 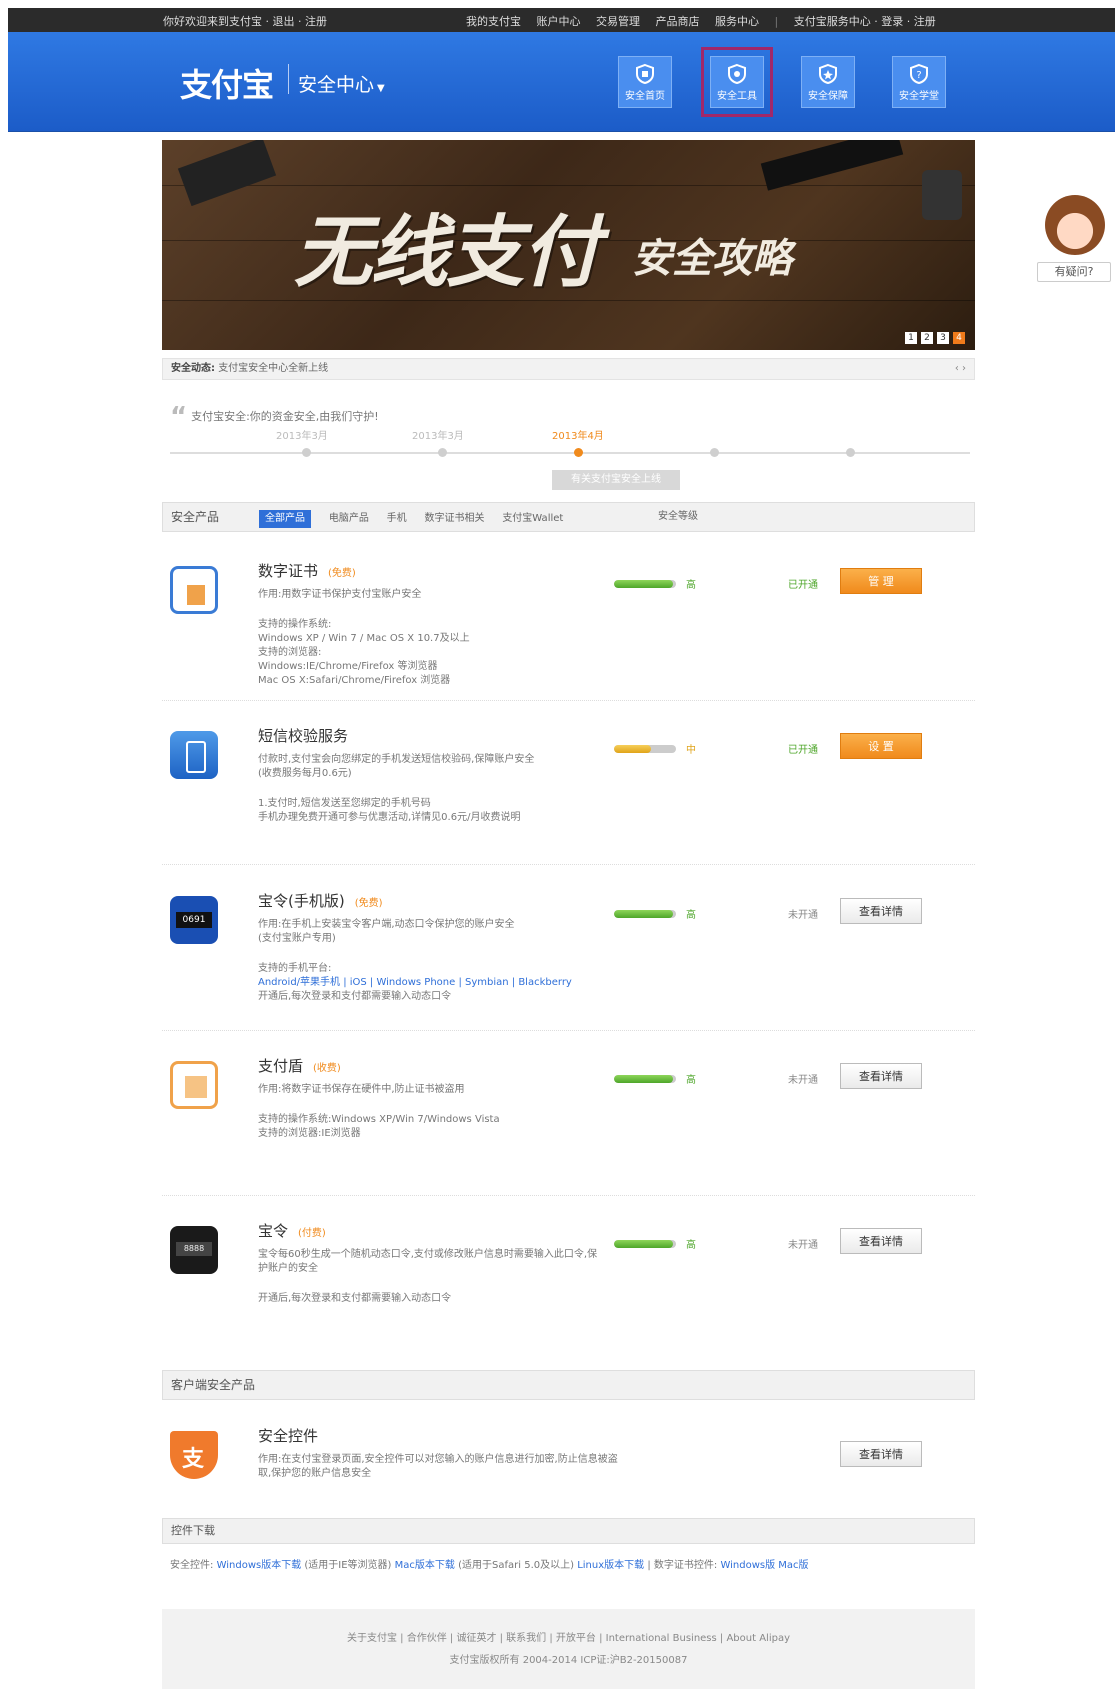 What do you see at coordinates (943, 338) in the screenshot?
I see `banner-page-3: 3` at bounding box center [943, 338].